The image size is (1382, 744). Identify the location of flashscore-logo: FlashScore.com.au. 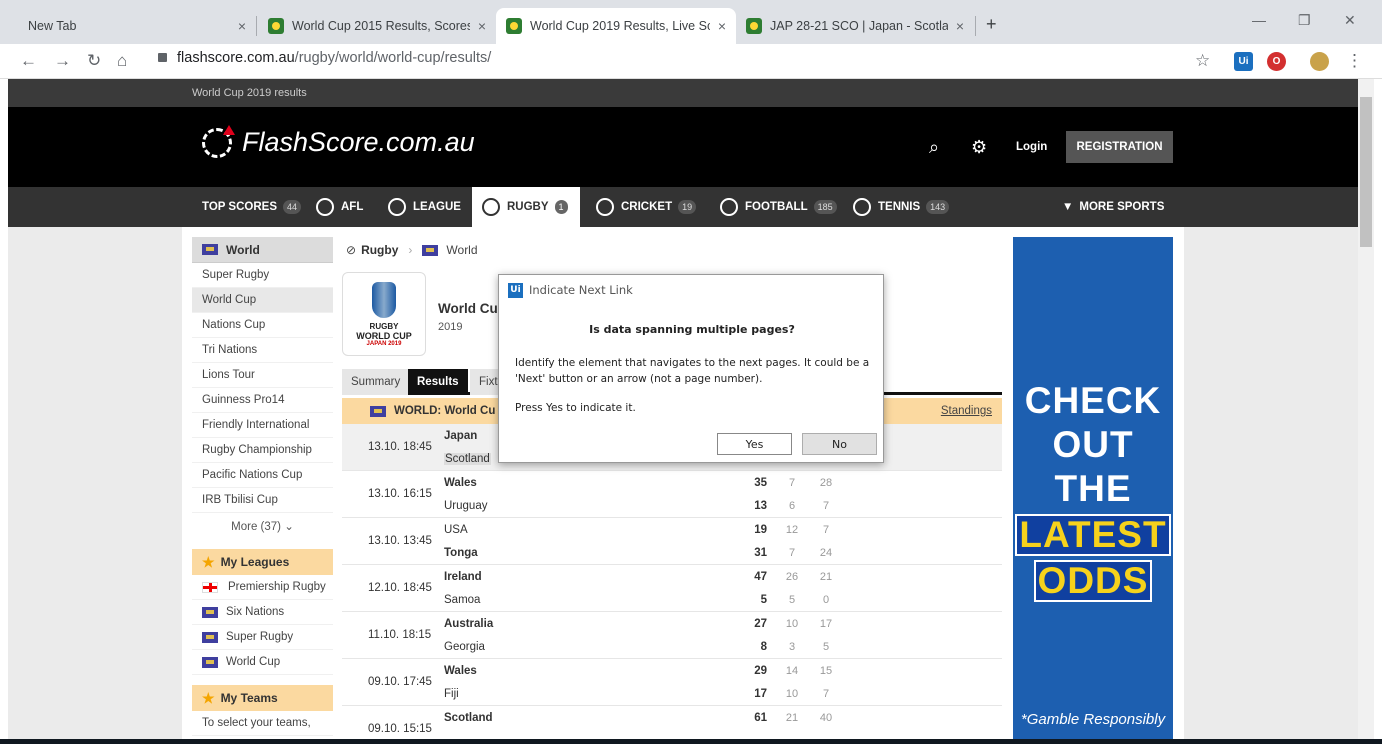
(338, 141).